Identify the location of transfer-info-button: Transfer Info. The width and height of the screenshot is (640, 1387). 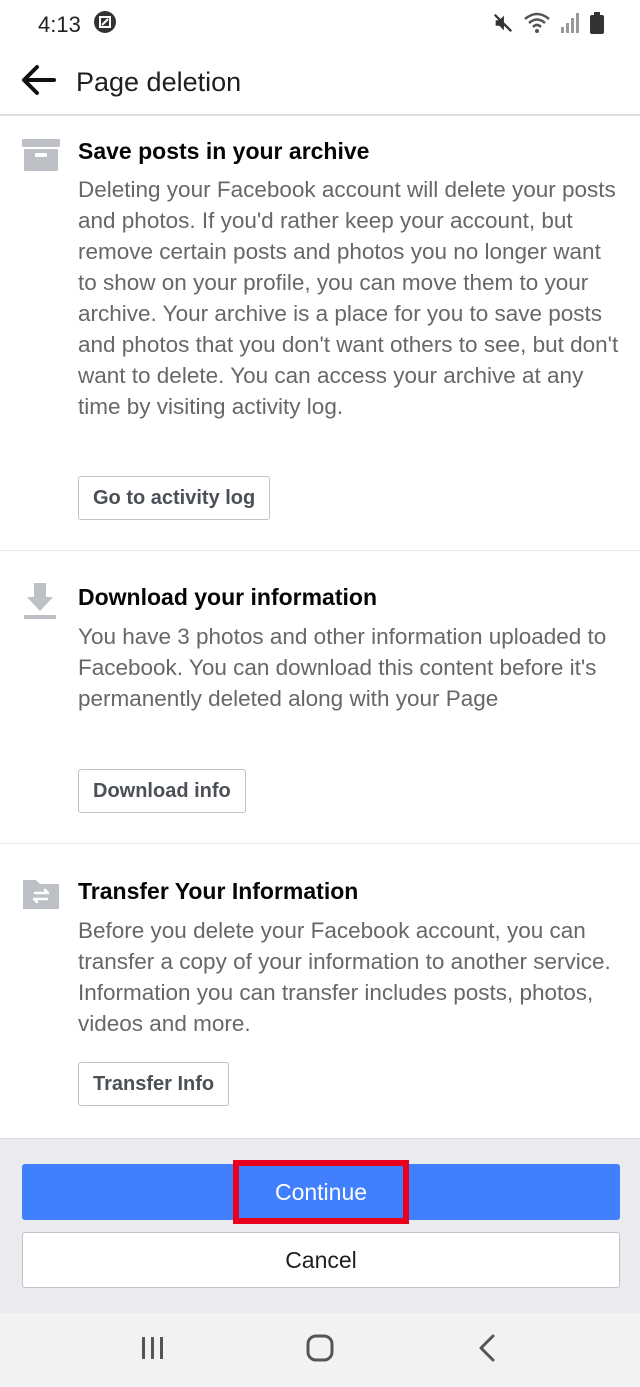
(154, 1084).